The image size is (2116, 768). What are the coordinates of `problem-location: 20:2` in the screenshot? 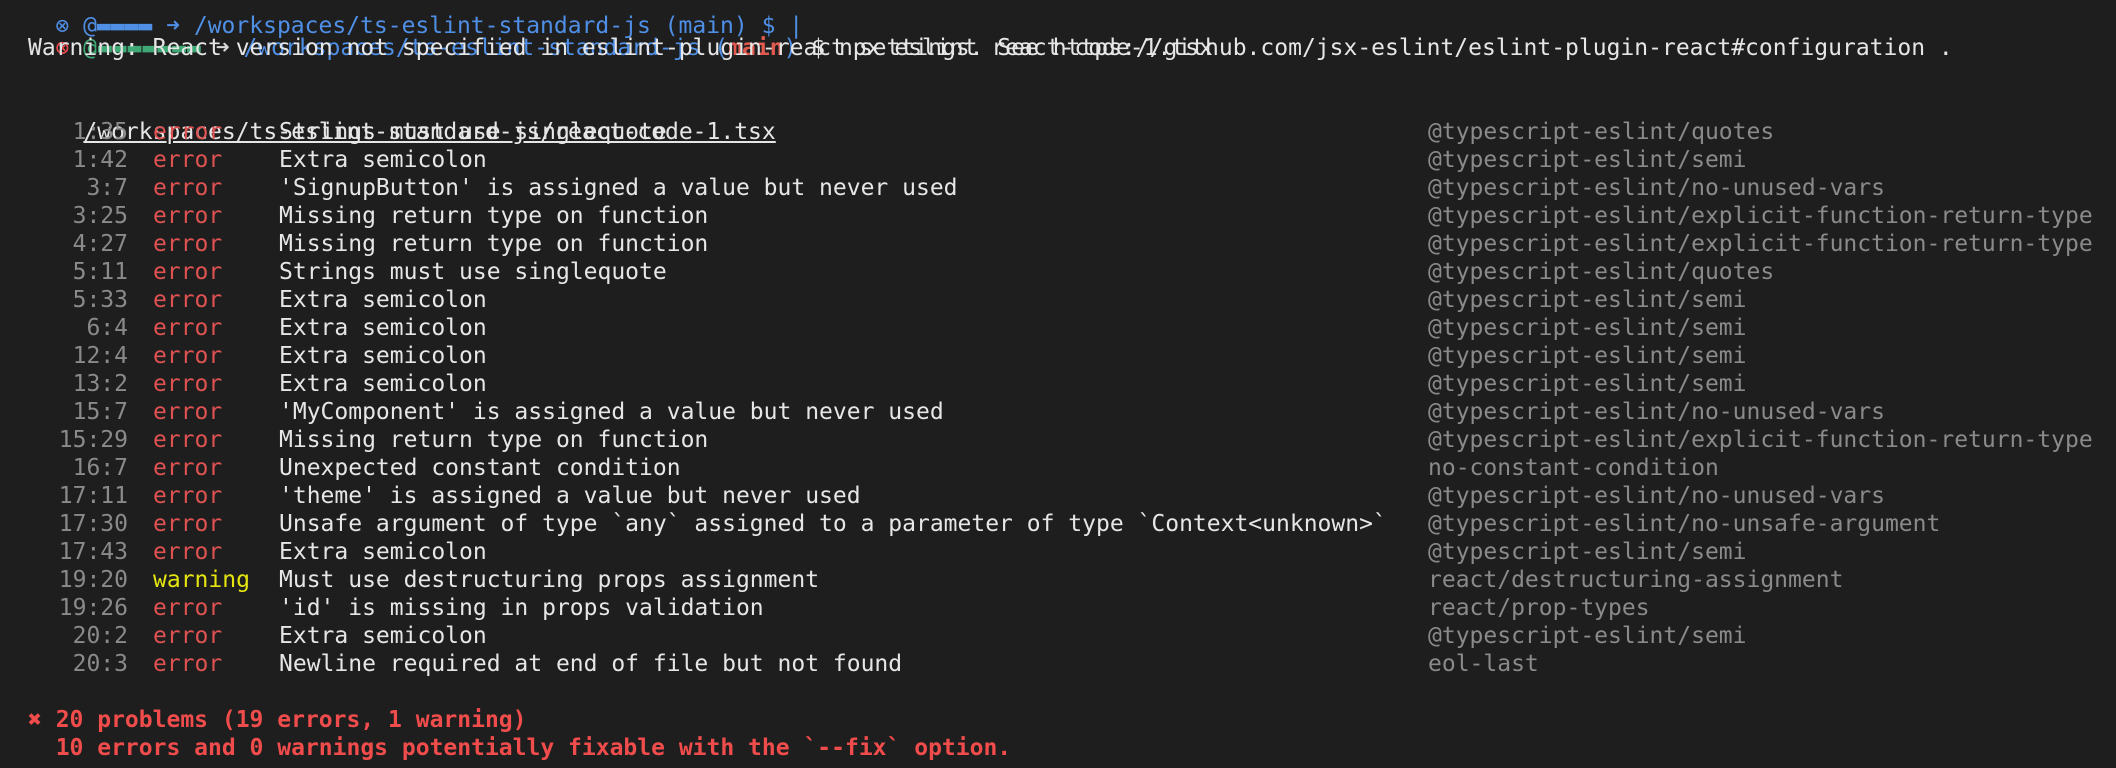 It's located at (100, 636).